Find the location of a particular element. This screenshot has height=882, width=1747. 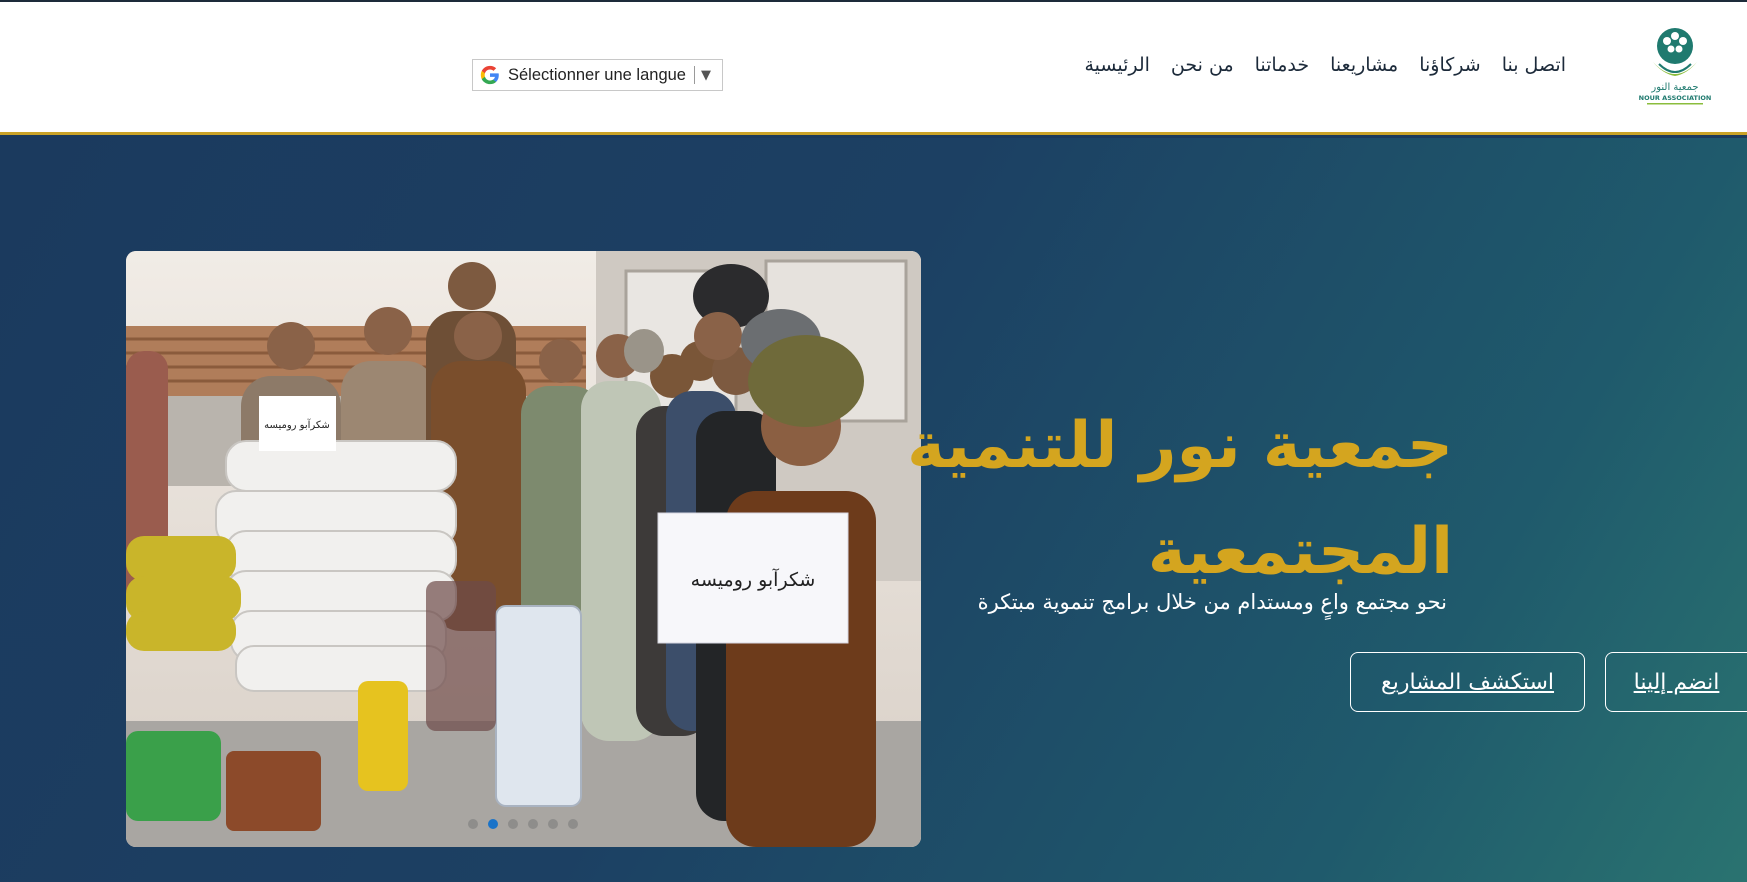

nav-contact: اتصل بنا is located at coordinates (1534, 65).